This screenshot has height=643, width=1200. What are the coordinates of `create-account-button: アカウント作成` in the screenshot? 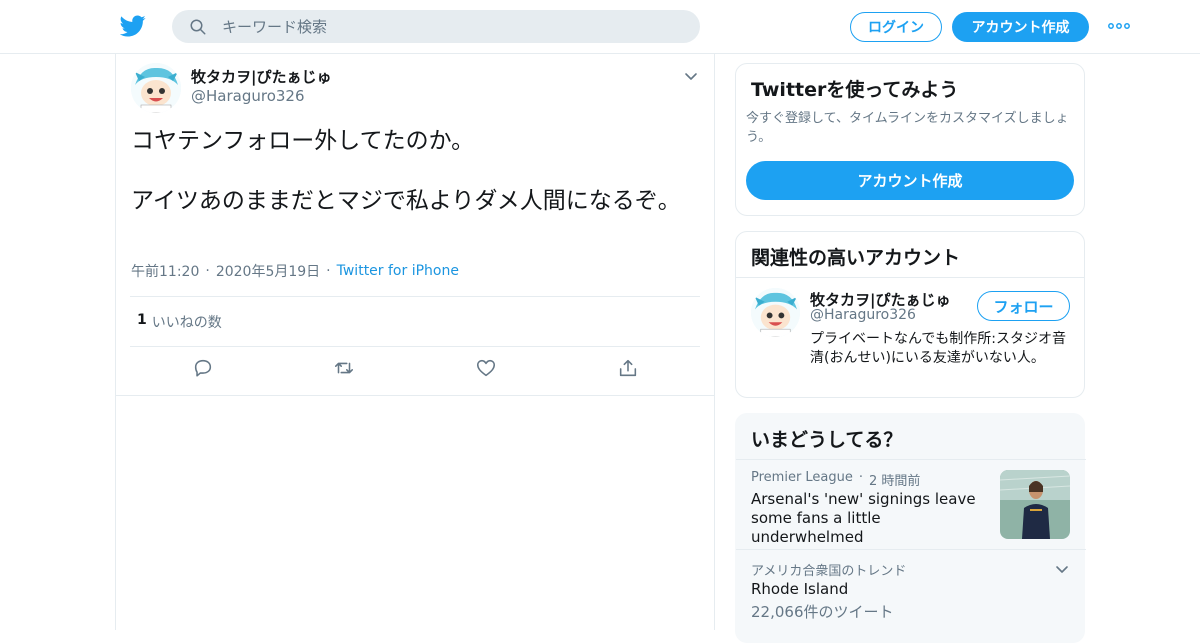 It's located at (910, 180).